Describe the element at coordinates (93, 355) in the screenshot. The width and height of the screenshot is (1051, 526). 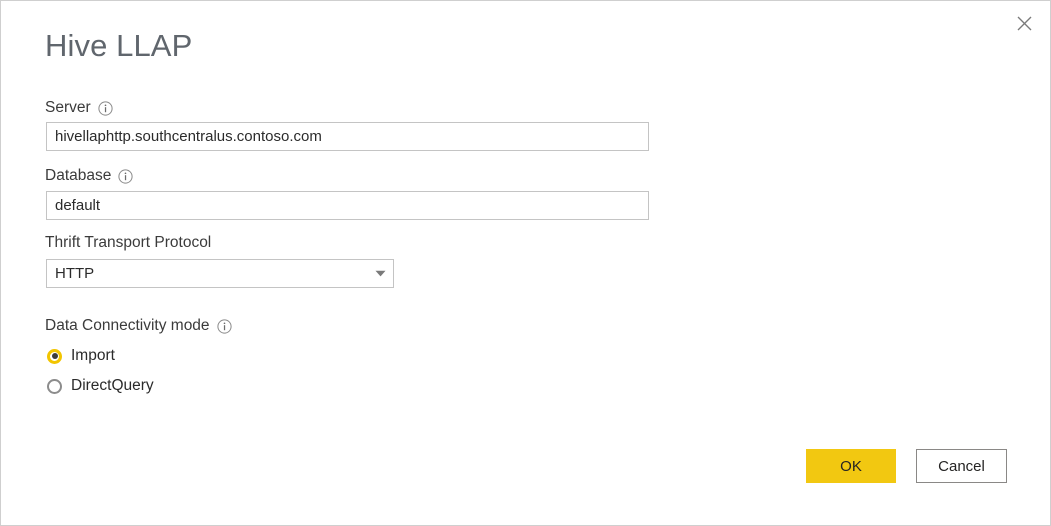
I see `radio-option-import-label: Import` at that location.